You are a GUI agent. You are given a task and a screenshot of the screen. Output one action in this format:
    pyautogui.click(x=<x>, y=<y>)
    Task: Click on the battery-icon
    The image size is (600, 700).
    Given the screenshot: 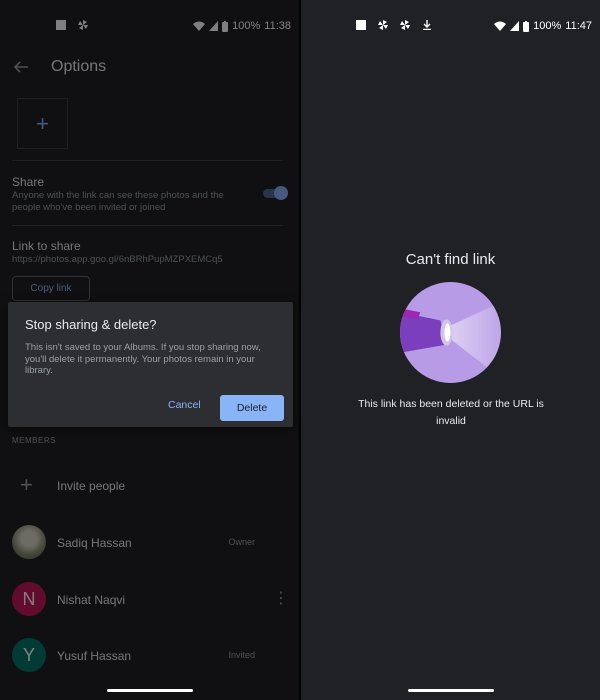 What is the action you would take?
    pyautogui.click(x=526, y=26)
    